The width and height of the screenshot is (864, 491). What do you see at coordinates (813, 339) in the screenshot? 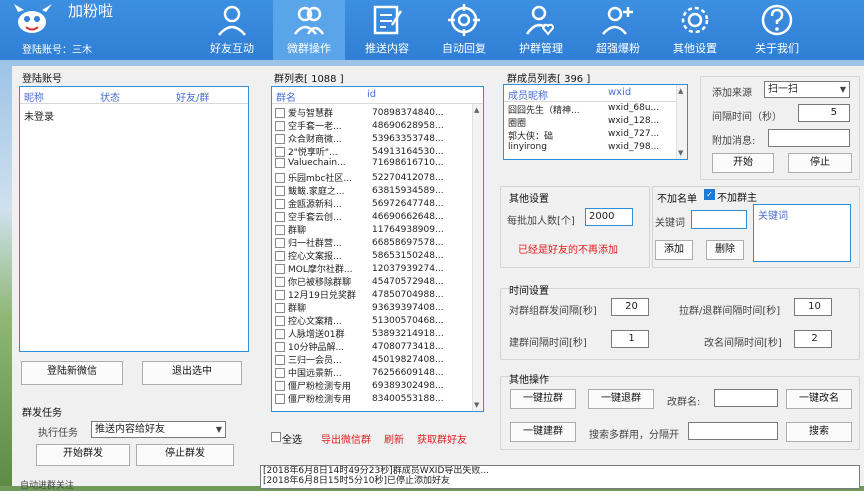
I see `rename-interval-input: 2` at bounding box center [813, 339].